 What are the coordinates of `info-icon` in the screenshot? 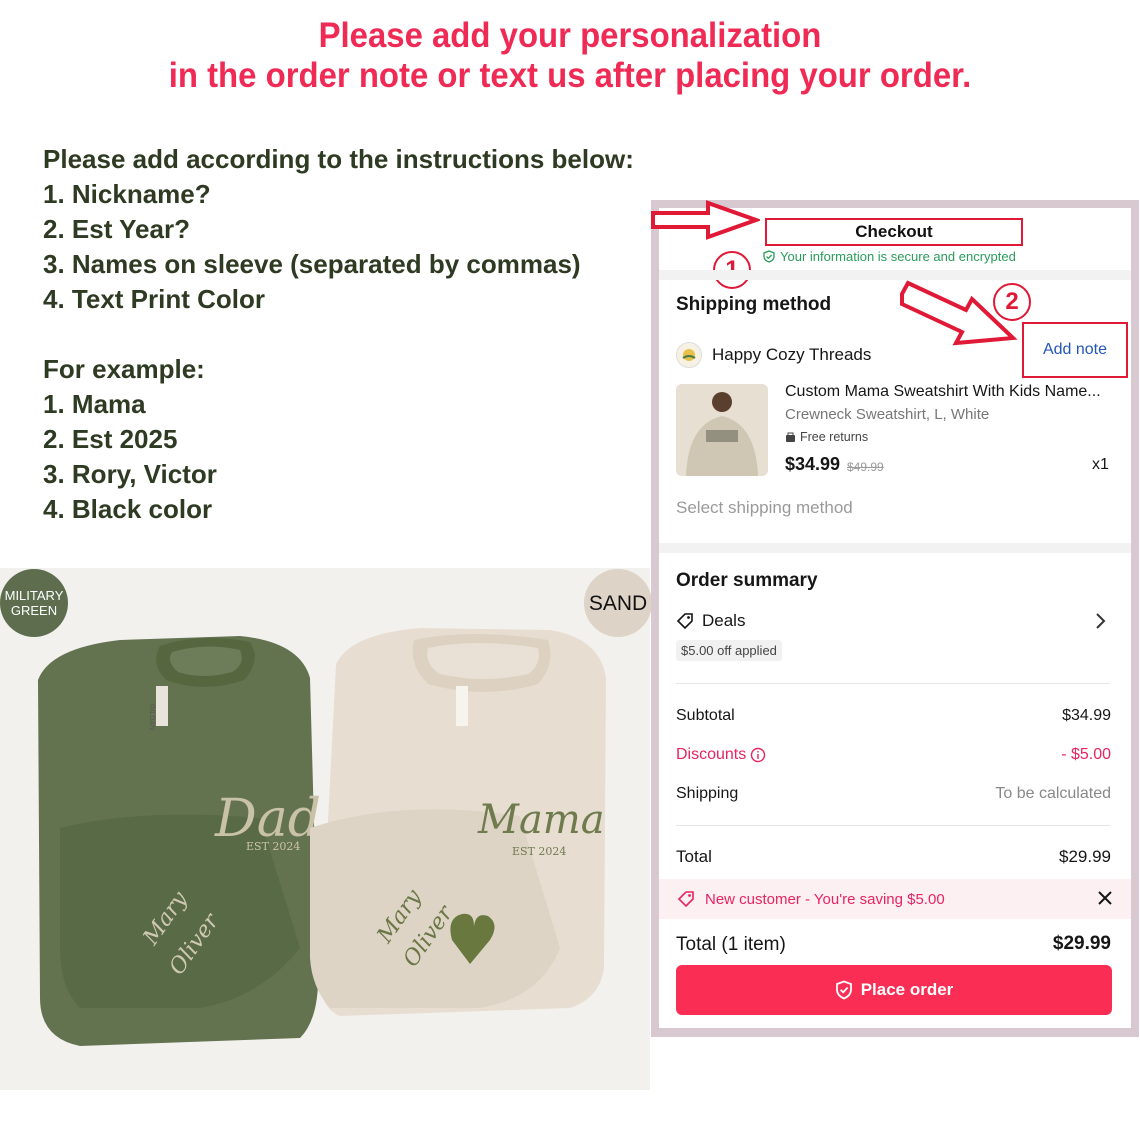 It's located at (758, 755).